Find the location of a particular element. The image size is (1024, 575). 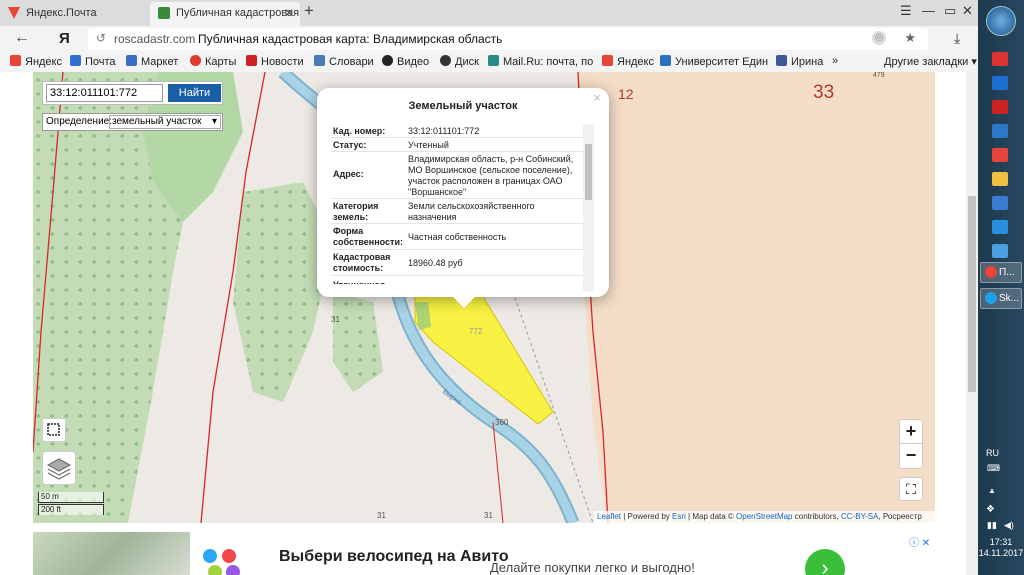

bookmark-item: Диск is located at coordinates (459, 61).